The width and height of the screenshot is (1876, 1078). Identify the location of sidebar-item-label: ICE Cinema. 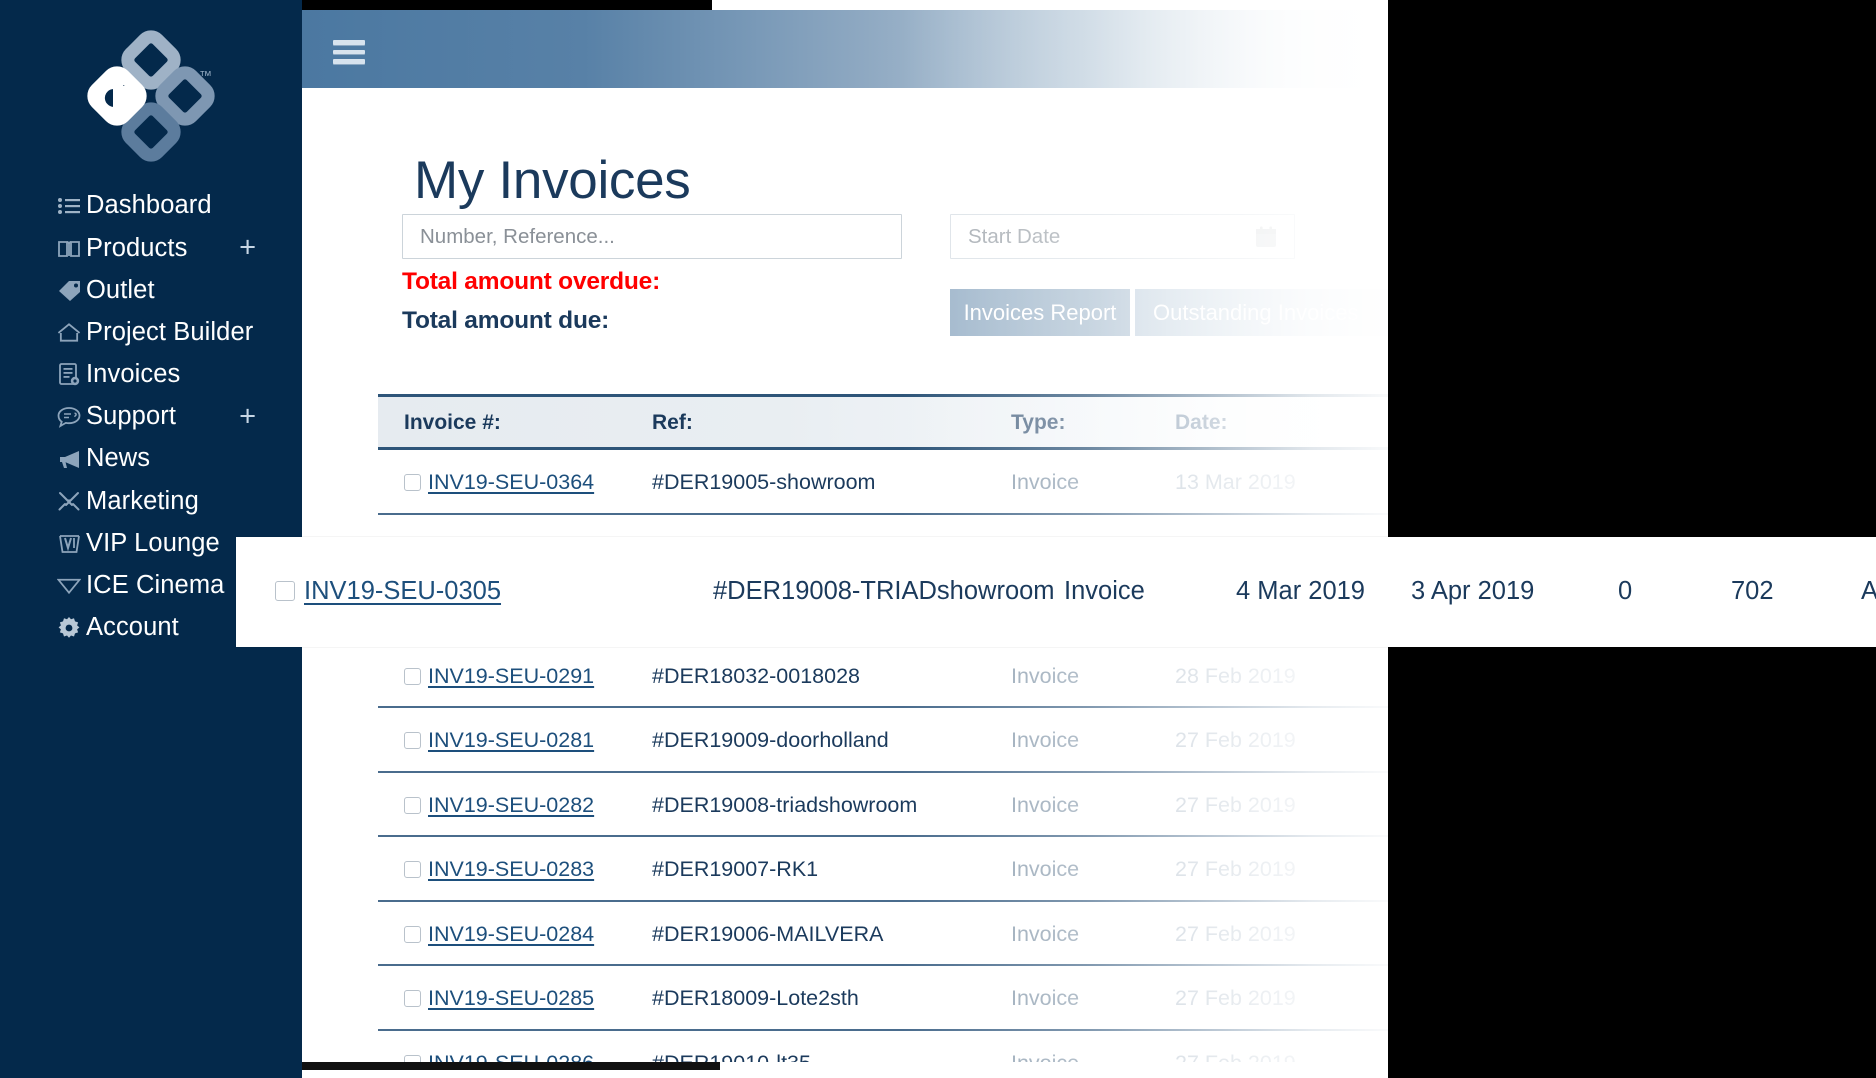
(155, 585).